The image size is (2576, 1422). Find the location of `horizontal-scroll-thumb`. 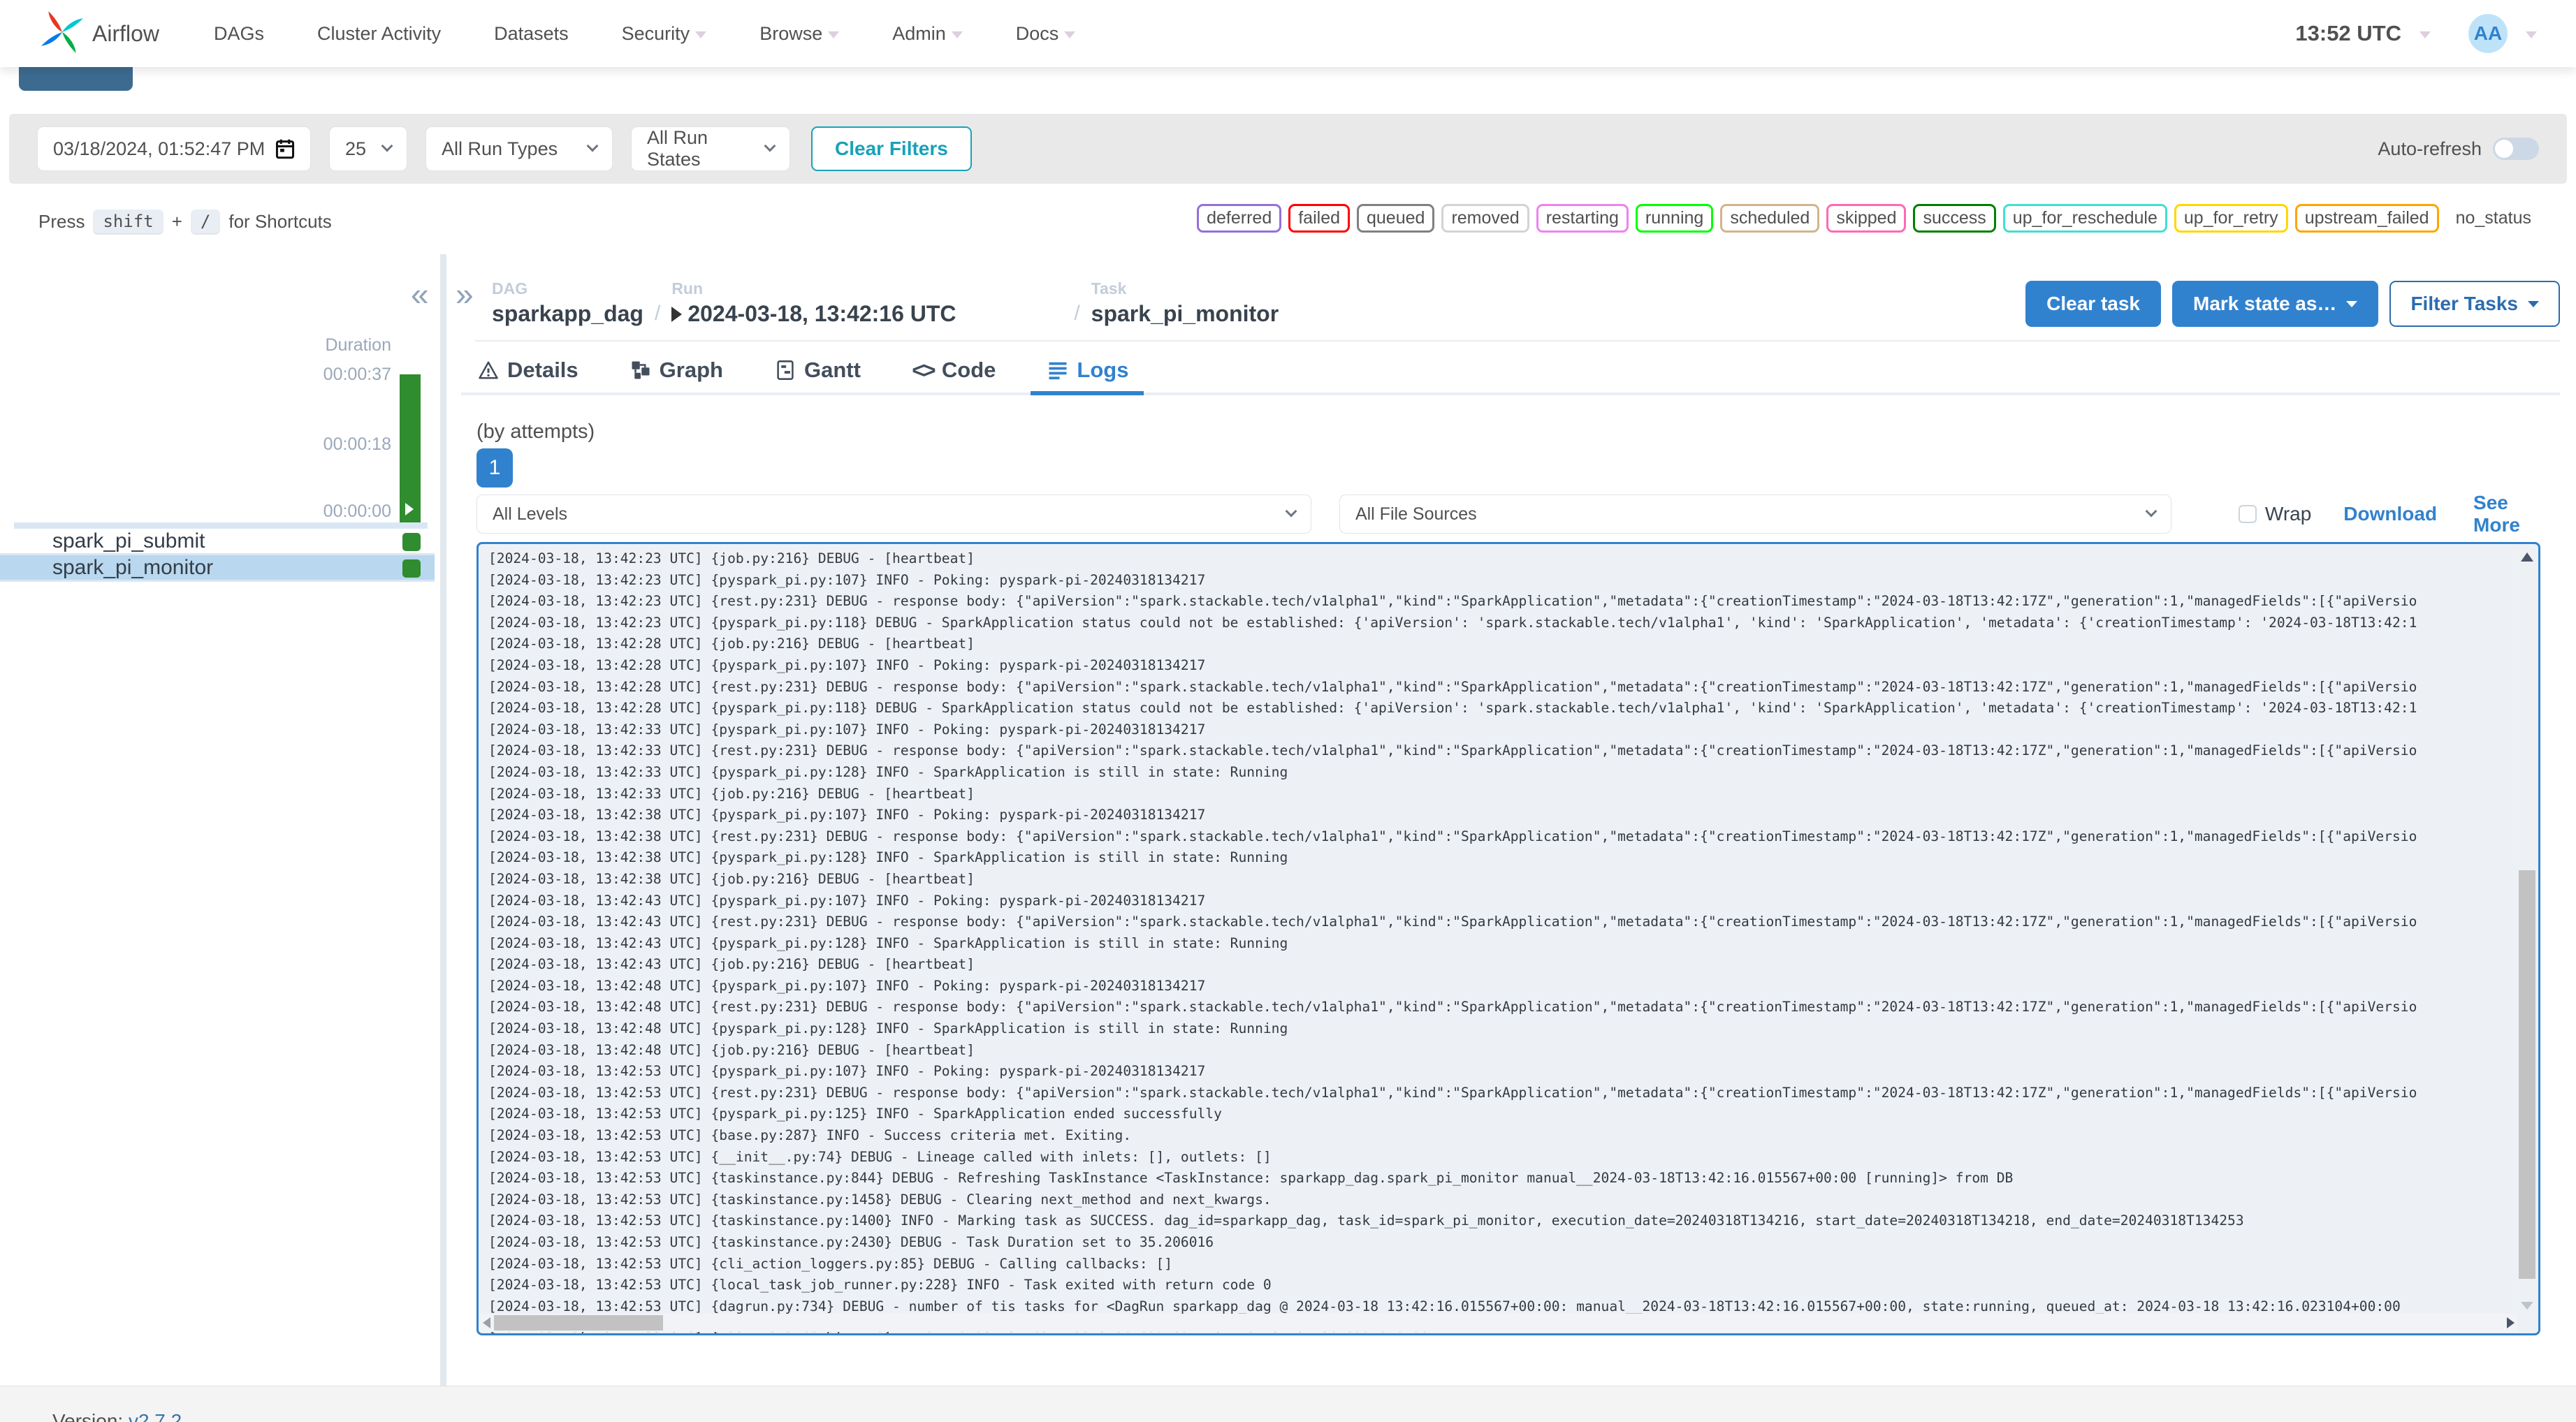

horizontal-scroll-thumb is located at coordinates (578, 1323).